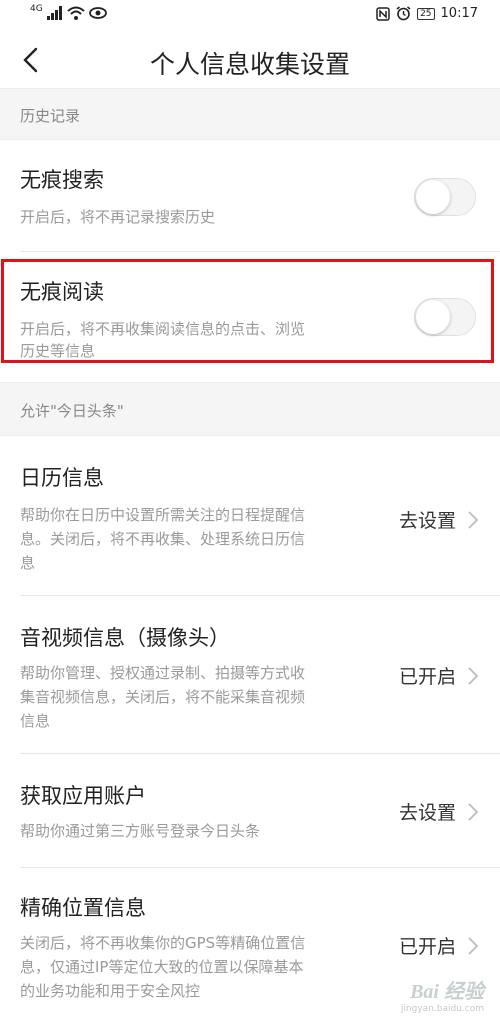 Image resolution: width=500 pixels, height=1020 pixels. I want to click on status-right: 25 10:17, so click(427, 13).